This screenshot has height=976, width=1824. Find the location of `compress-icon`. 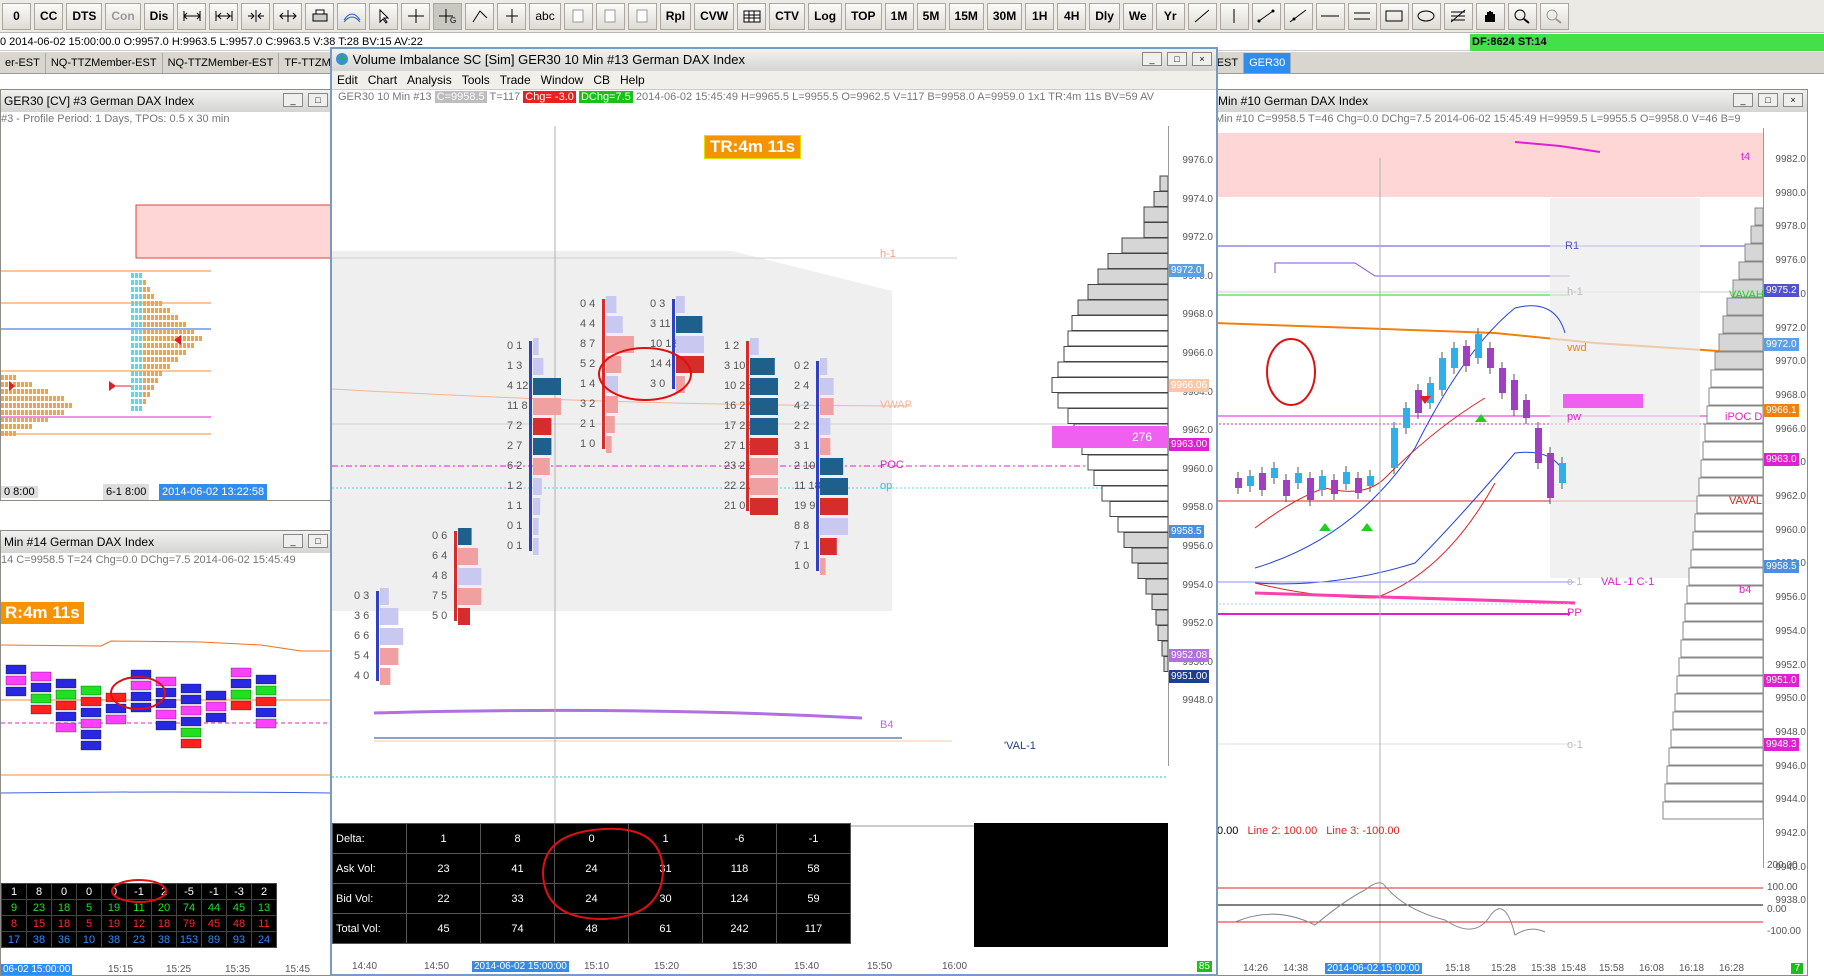

compress-icon is located at coordinates (256, 16).